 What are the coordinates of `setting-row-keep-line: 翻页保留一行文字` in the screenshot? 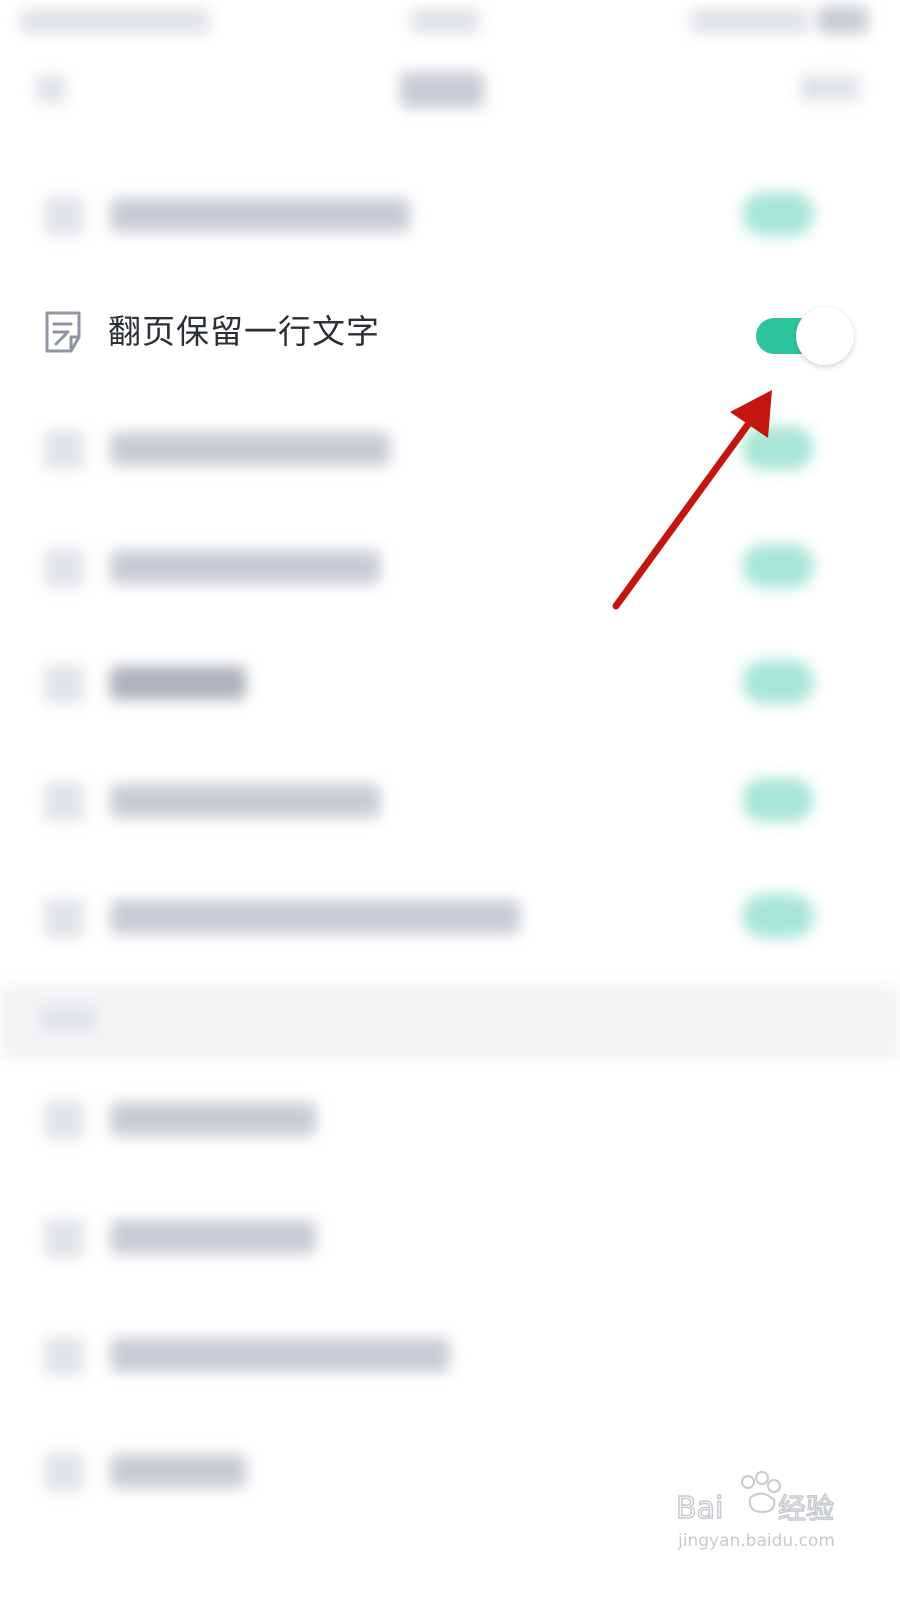 It's located at (450, 332).